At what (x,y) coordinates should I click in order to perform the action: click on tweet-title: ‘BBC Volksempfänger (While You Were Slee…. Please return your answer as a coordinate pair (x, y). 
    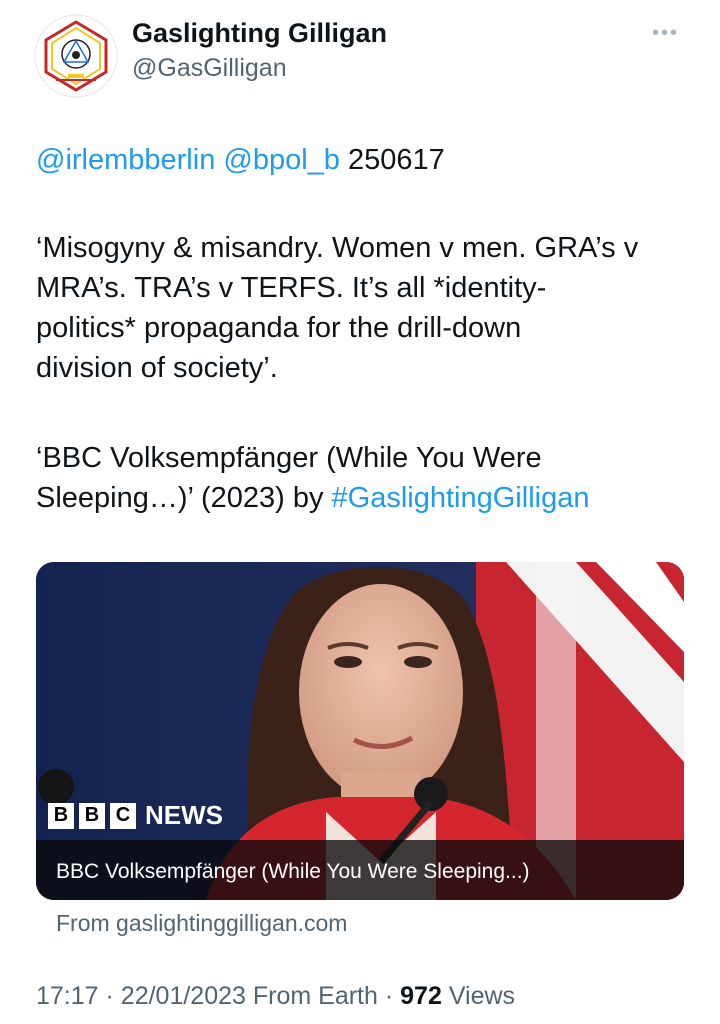
    Looking at the image, I should click on (366, 478).